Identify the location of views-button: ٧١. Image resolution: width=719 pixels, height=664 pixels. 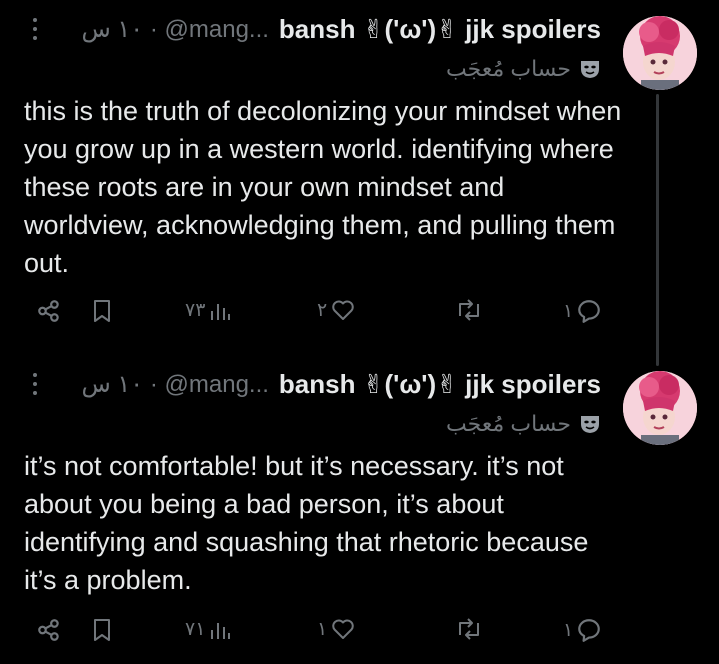
(208, 629).